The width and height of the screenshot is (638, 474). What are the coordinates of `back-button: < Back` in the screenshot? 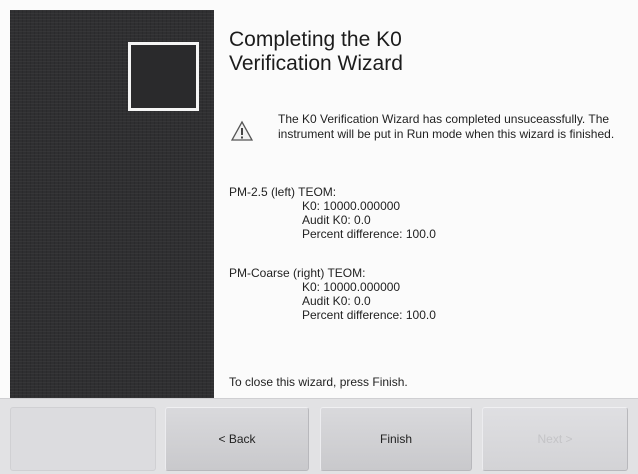 It's located at (237, 439).